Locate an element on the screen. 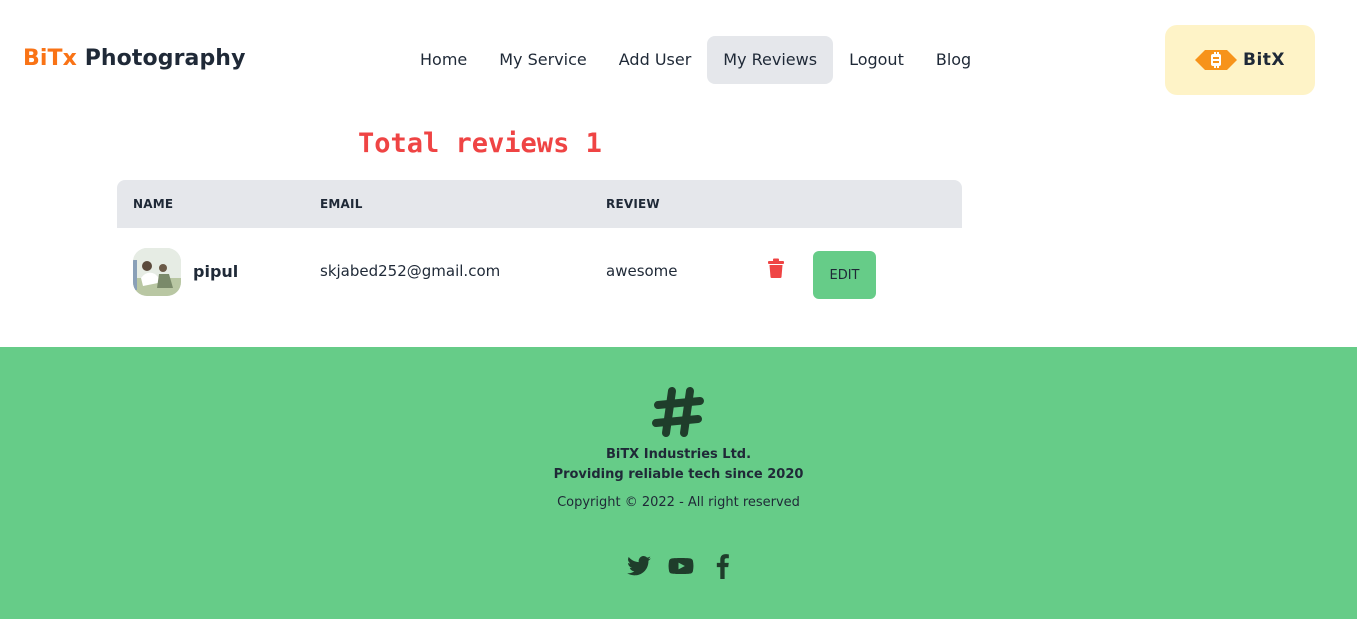 This screenshot has height=619, width=1357. hashtag-logo-icon is located at coordinates (678, 412).